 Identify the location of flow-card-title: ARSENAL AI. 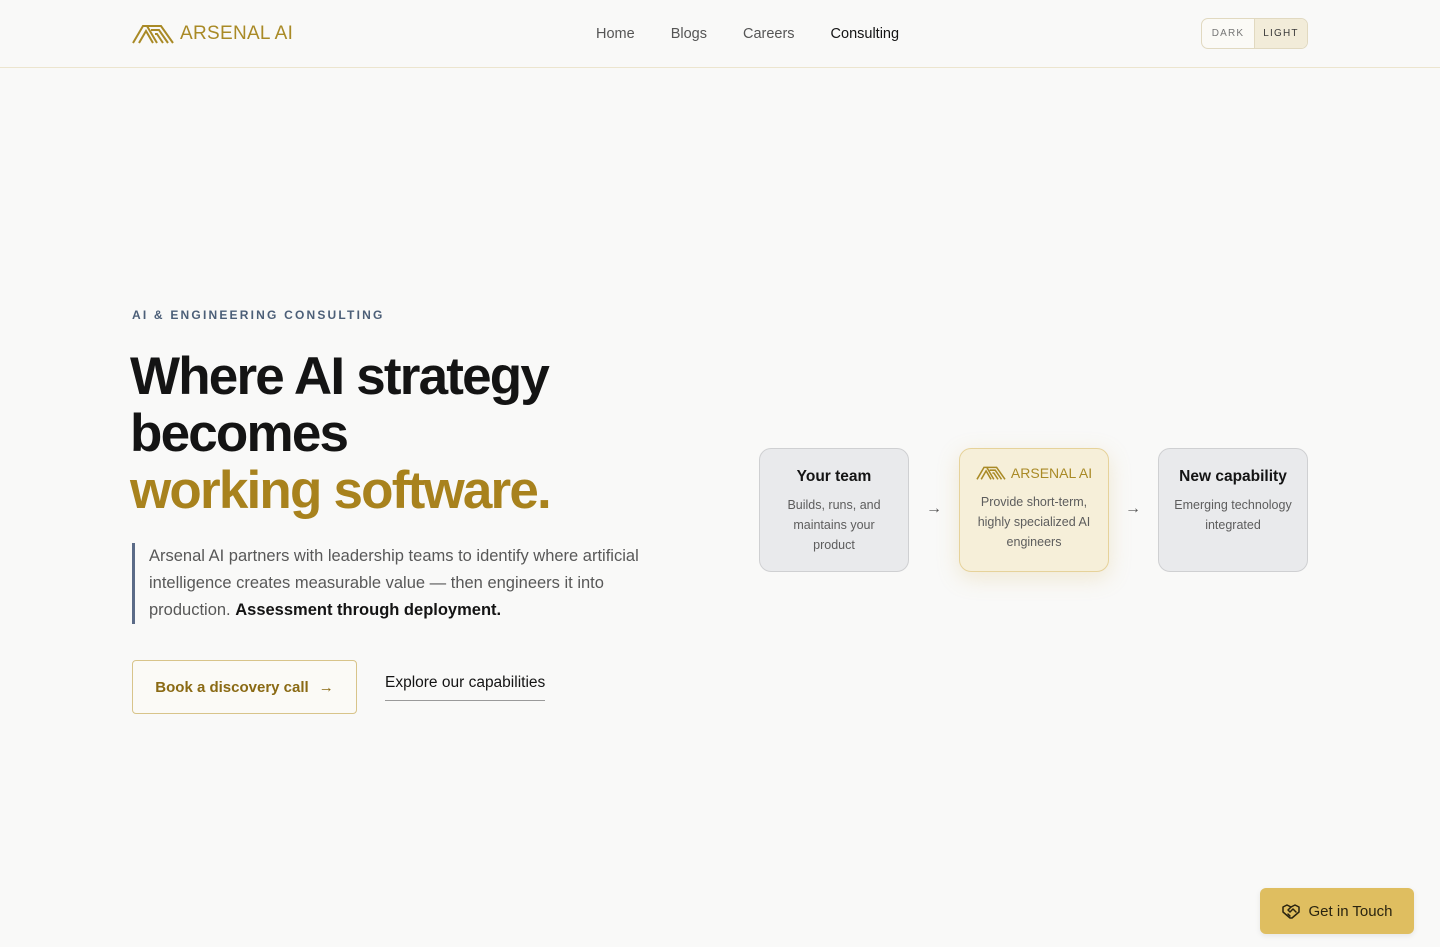
(1051, 473).